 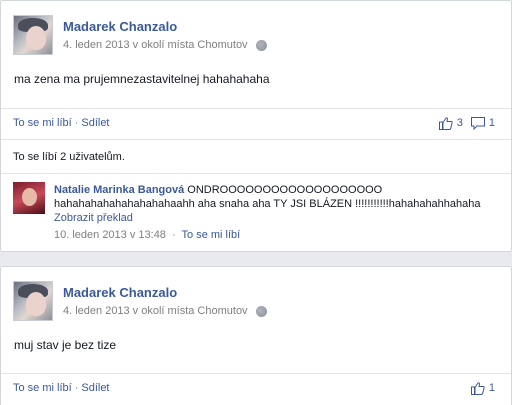 I want to click on post-text: muj stav je bez tize, so click(x=65, y=345).